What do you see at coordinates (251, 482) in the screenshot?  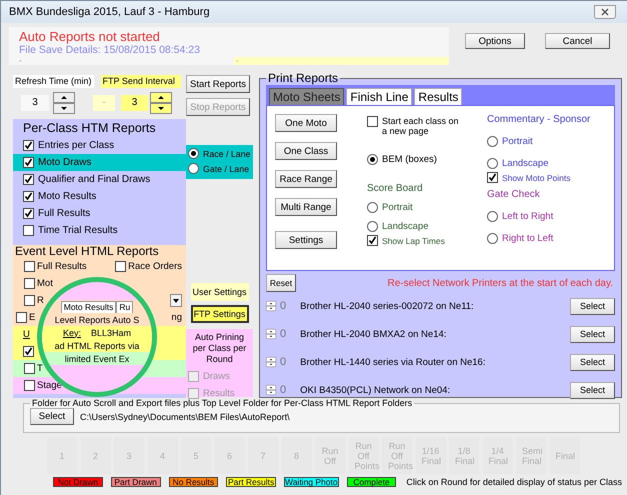 I see `legend-swatch: Part Results` at bounding box center [251, 482].